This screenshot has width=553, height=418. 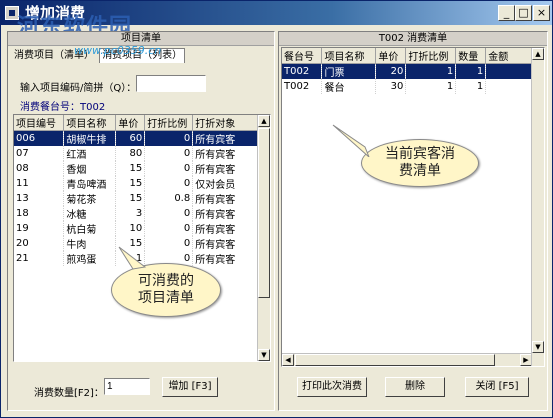 What do you see at coordinates (39, 183) in the screenshot?
I see `table-cell: 11` at bounding box center [39, 183].